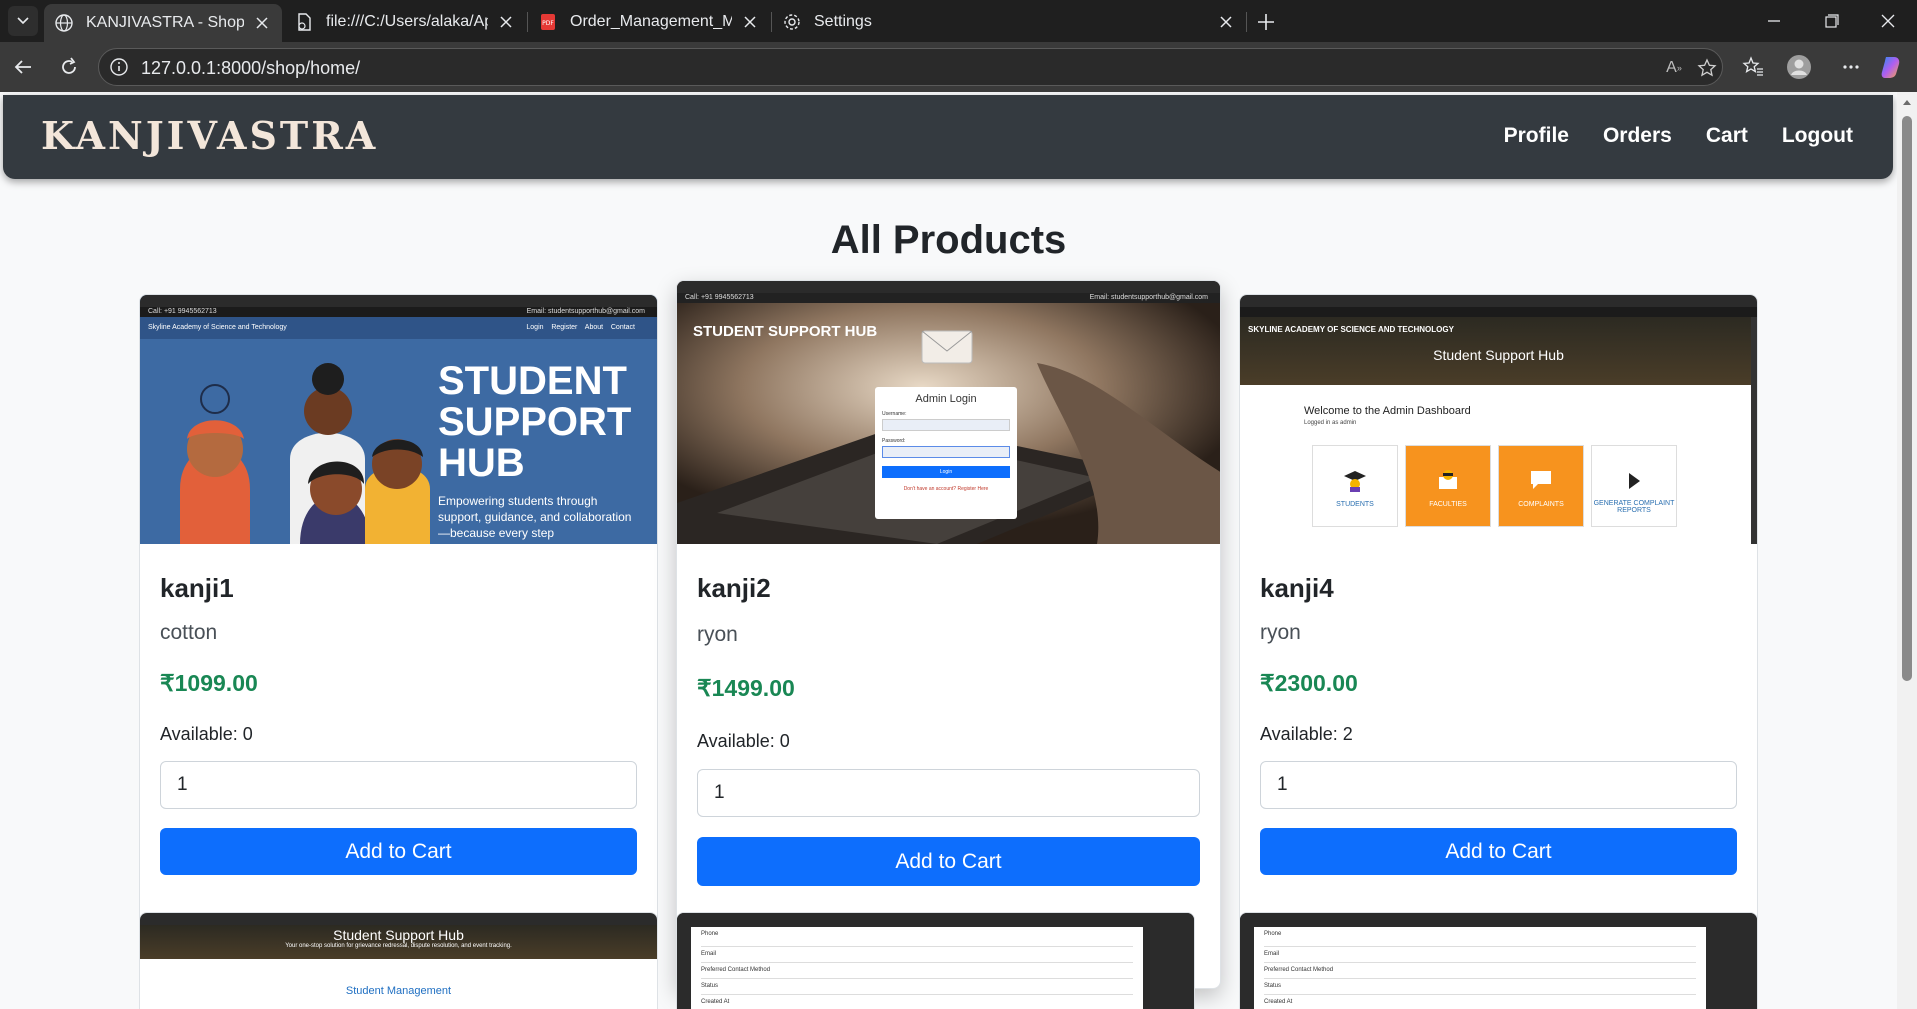  I want to click on reload-icon, so click(69, 65).